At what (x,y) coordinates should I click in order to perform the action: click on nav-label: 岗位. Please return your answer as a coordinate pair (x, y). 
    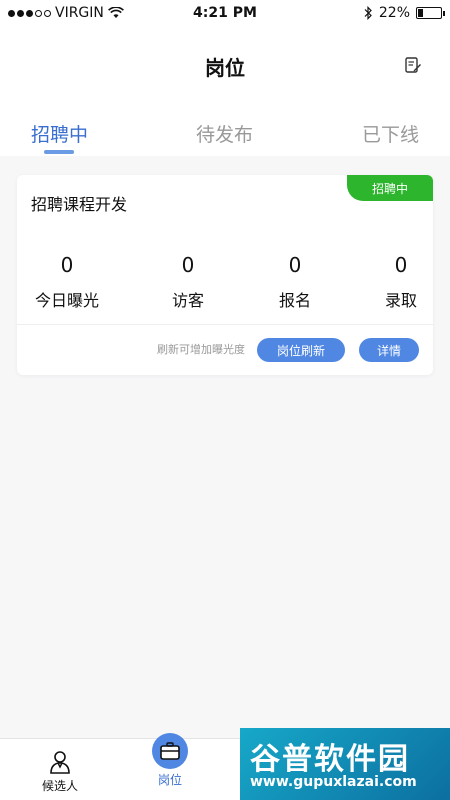
    Looking at the image, I should click on (169, 780).